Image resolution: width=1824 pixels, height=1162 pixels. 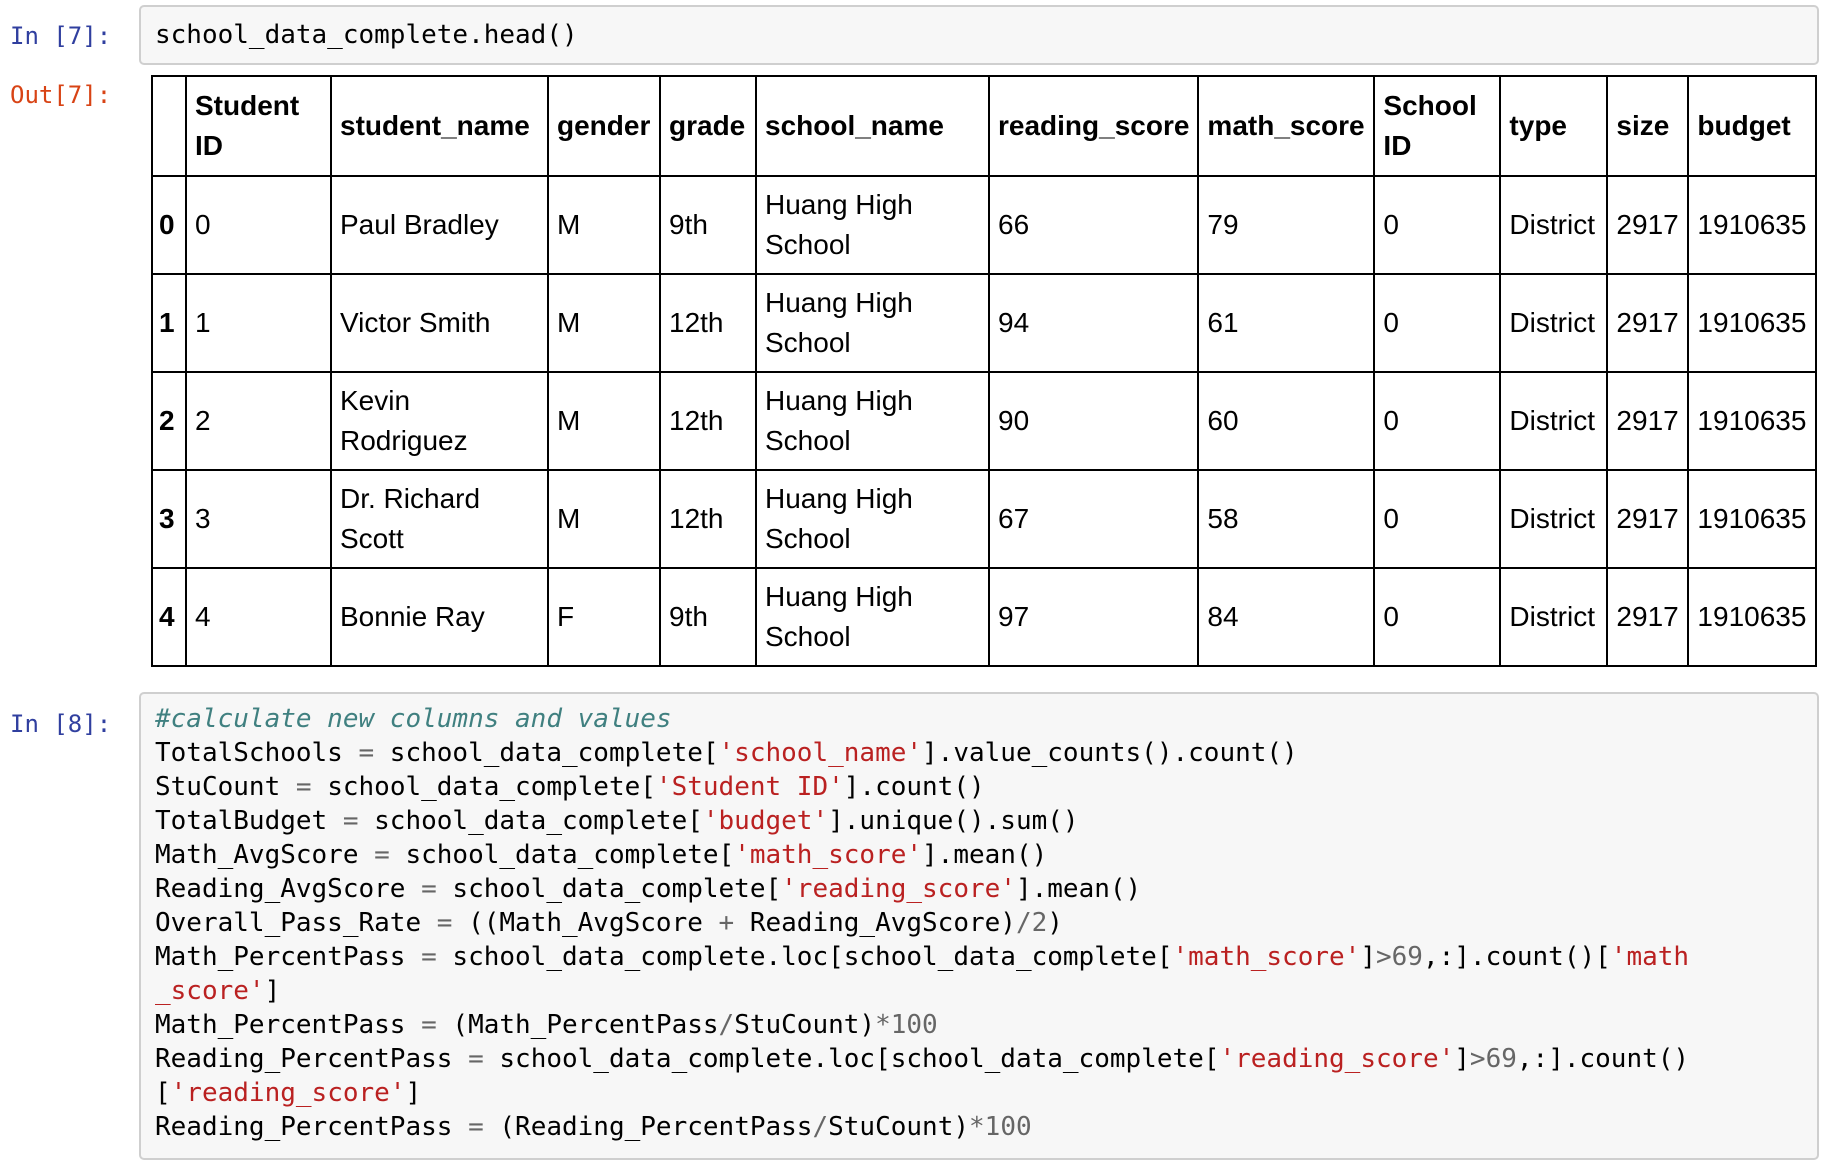 I want to click on code-token: ,:].count(), so click(x=1603, y=1059).